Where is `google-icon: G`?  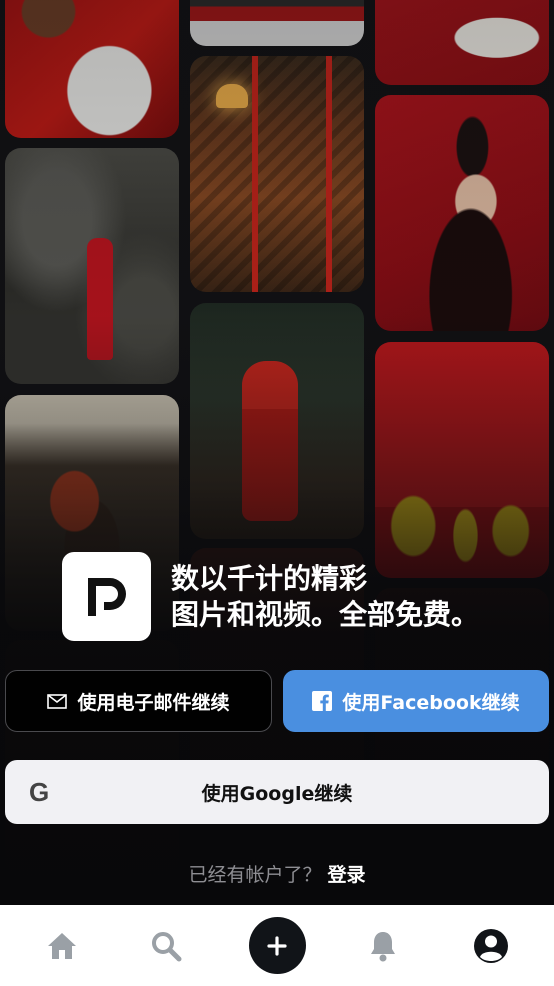 google-icon: G is located at coordinates (39, 792).